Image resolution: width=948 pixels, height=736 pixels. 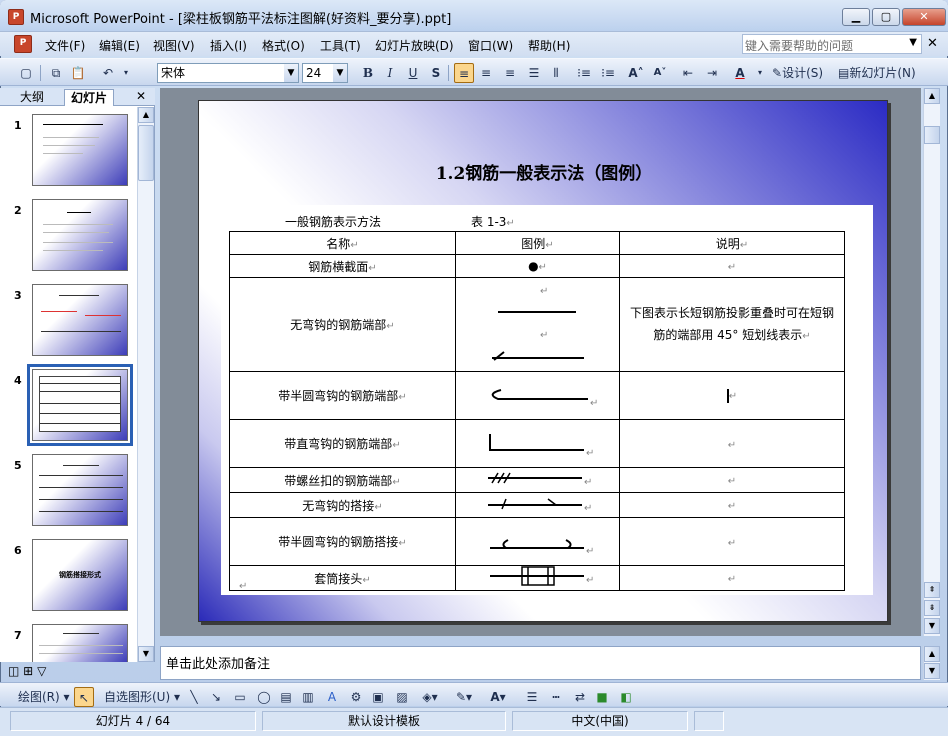 What do you see at coordinates (16, 17) in the screenshot?
I see `powerpoint-app-icon: P` at bounding box center [16, 17].